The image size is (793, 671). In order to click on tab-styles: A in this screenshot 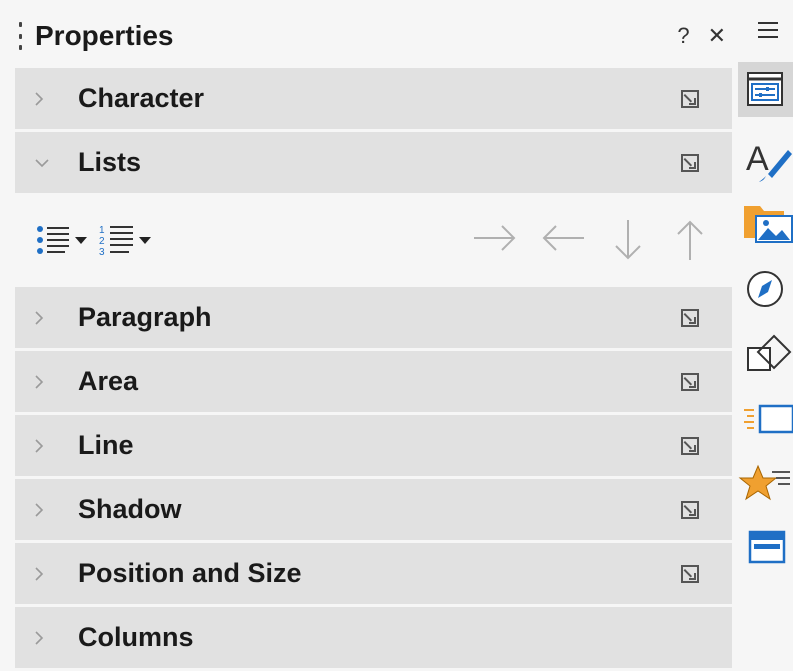, I will do `click(765, 157)`.